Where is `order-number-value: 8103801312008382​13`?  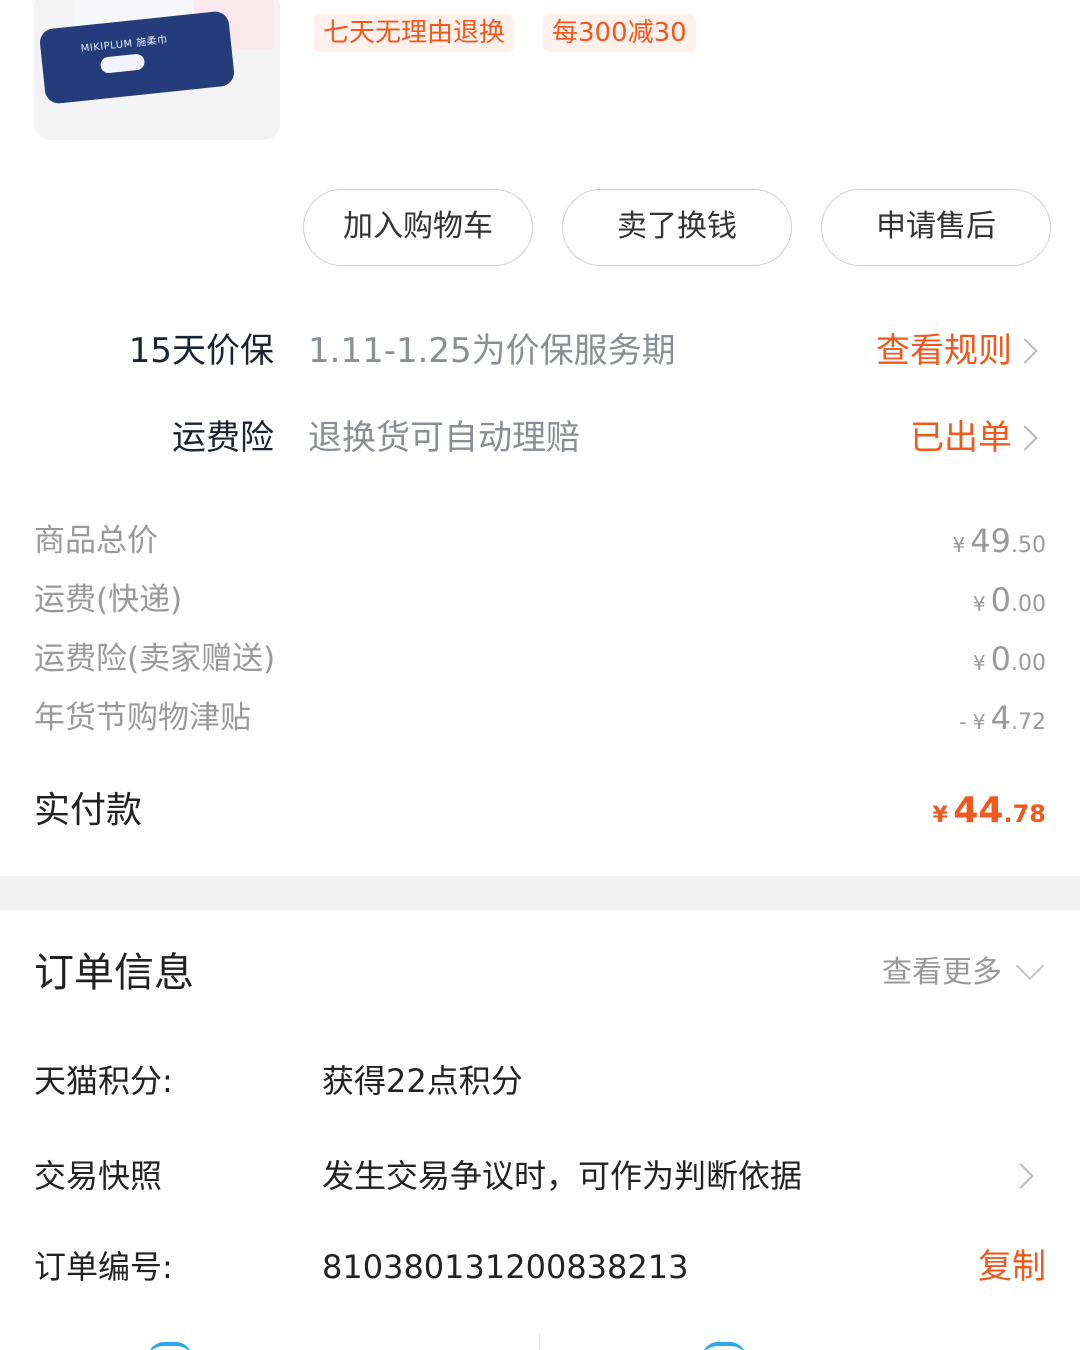 order-number-value: 8103801312008382​13 is located at coordinates (505, 1267).